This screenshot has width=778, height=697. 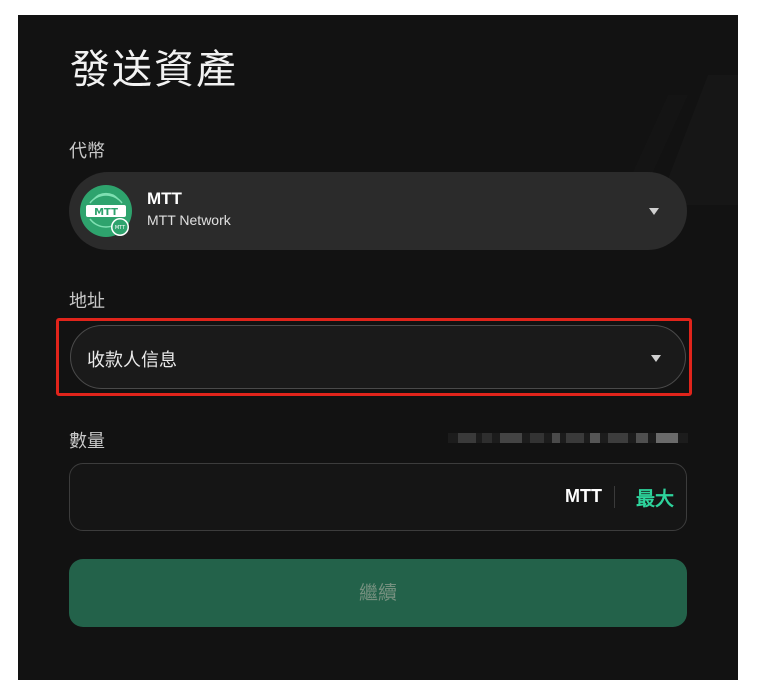 What do you see at coordinates (583, 496) in the screenshot?
I see `amount-unit: MTT` at bounding box center [583, 496].